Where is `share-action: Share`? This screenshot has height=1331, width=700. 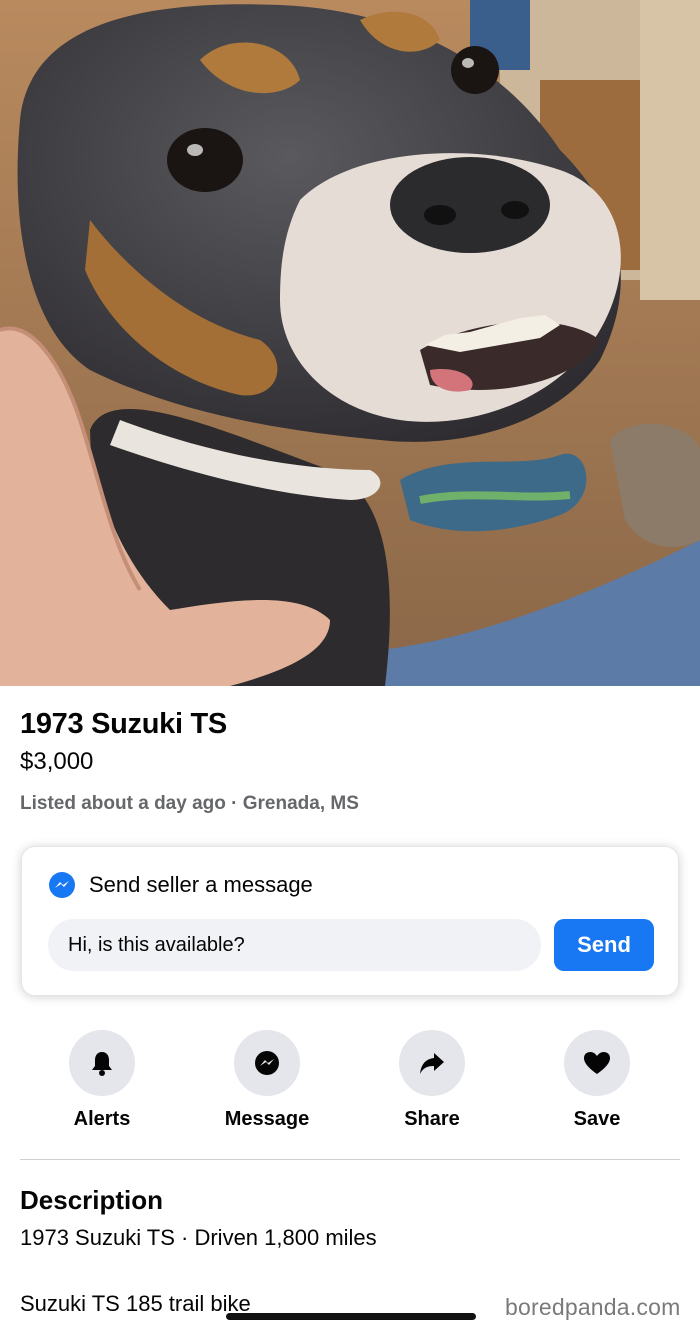 share-action: Share is located at coordinates (432, 1080).